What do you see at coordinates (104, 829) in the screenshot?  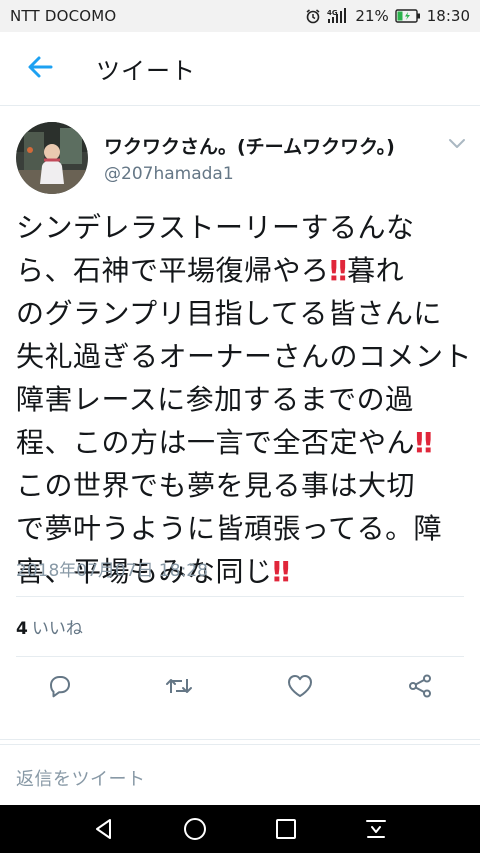 I see `nav-back-icon` at bounding box center [104, 829].